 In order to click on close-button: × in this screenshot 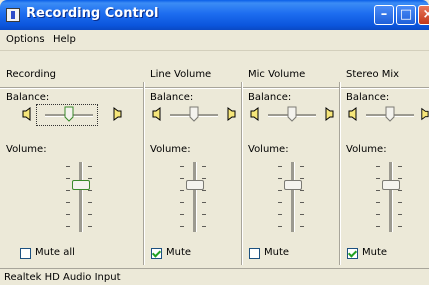, I will do `click(423, 15)`.